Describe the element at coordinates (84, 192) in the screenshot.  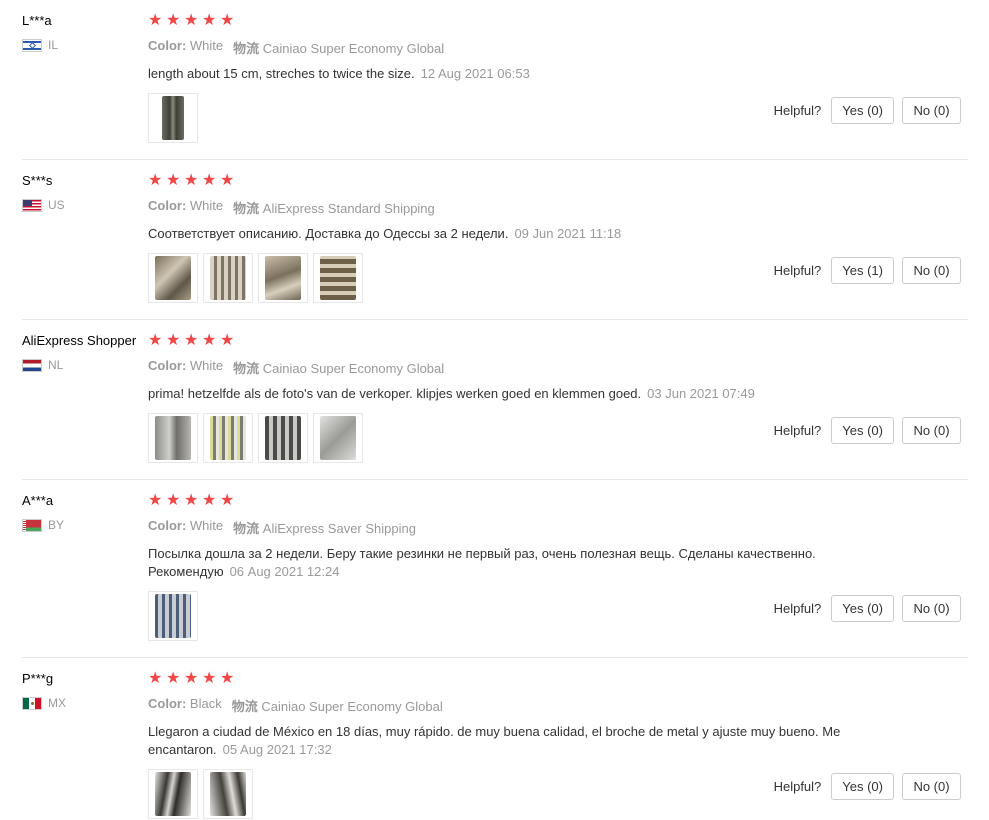
I see `reviewer-info: S***s US` at that location.